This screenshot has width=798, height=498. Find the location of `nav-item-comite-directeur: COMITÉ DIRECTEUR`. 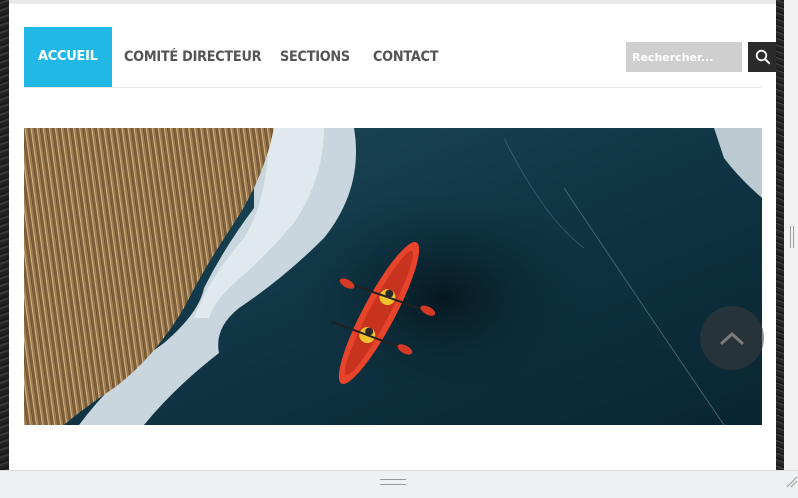

nav-item-comite-directeur: COMITÉ DIRECTEUR is located at coordinates (193, 57).